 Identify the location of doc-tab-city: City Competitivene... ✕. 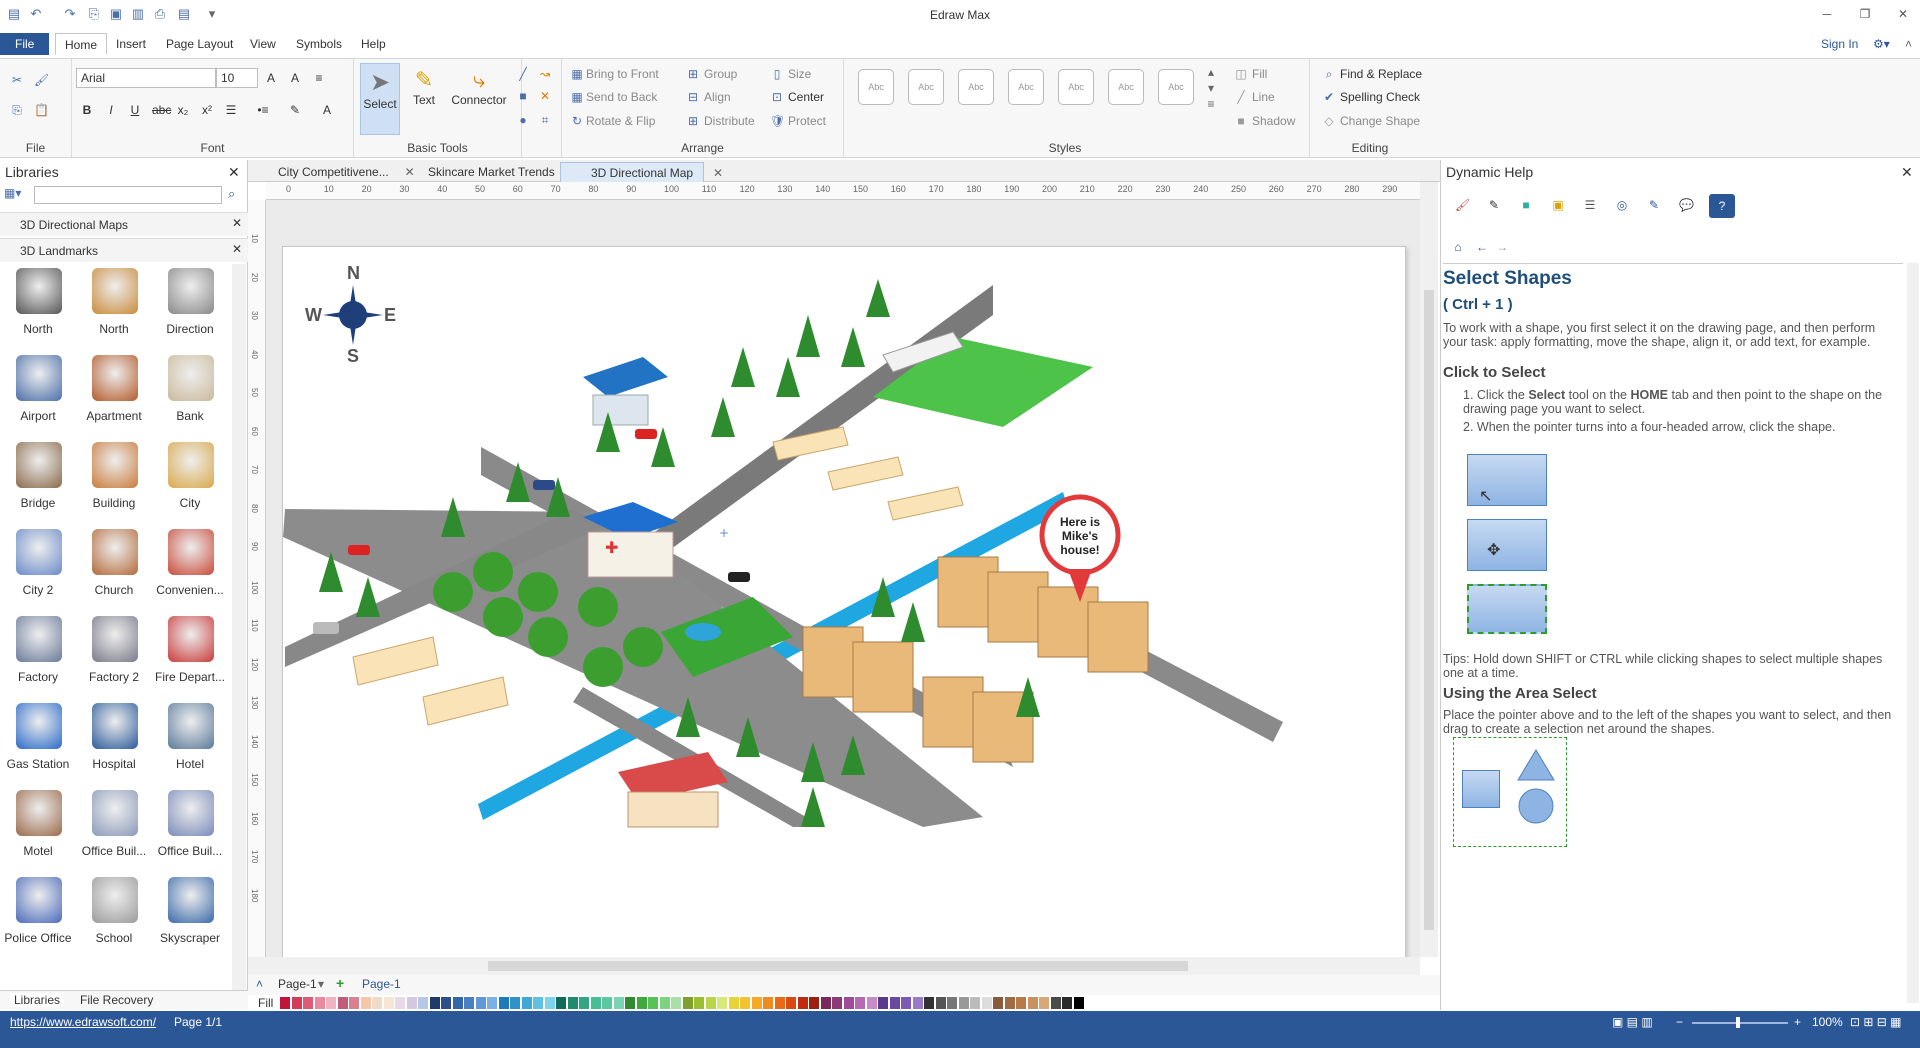
(331, 172).